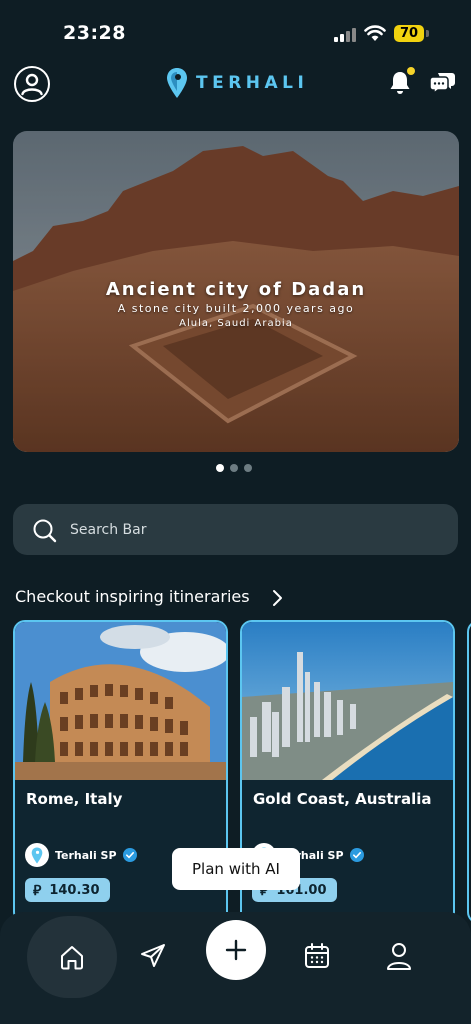 The height and width of the screenshot is (1024, 471). What do you see at coordinates (277, 598) in the screenshot?
I see `chevron-right-icon` at bounding box center [277, 598].